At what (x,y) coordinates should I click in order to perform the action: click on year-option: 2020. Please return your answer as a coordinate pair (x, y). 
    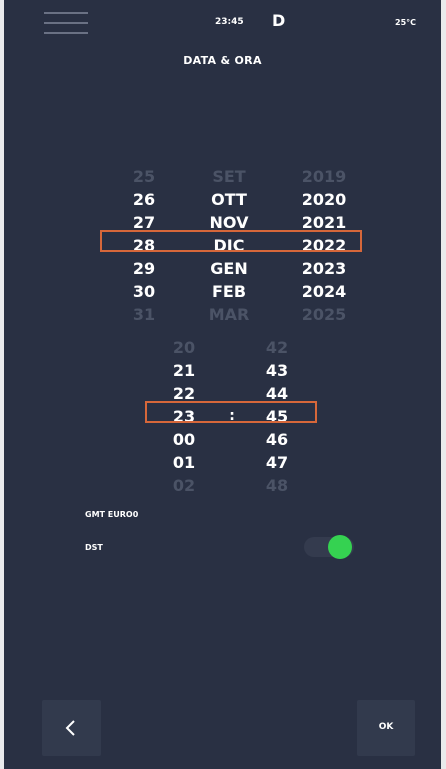
    Looking at the image, I should click on (324, 199).